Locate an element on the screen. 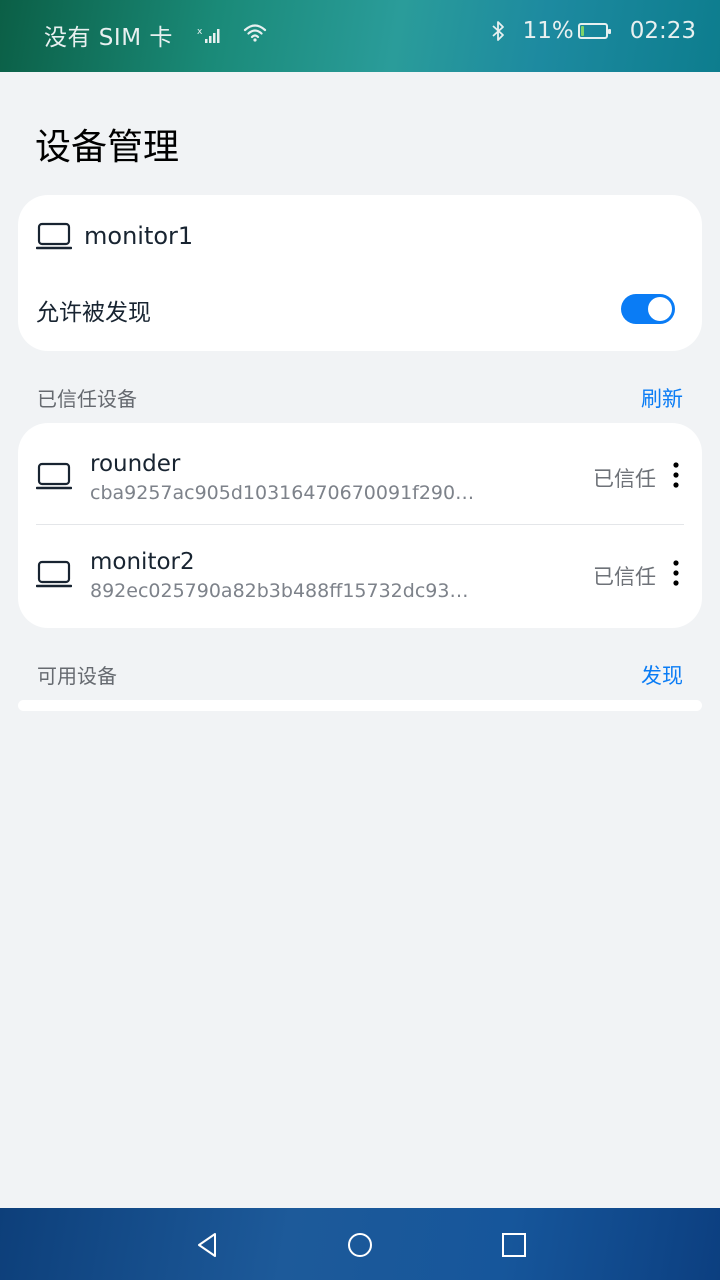 The height and width of the screenshot is (1280, 720). status-bar: 没有 SIM 卡 x 11% 02:23 is located at coordinates (360, 36).